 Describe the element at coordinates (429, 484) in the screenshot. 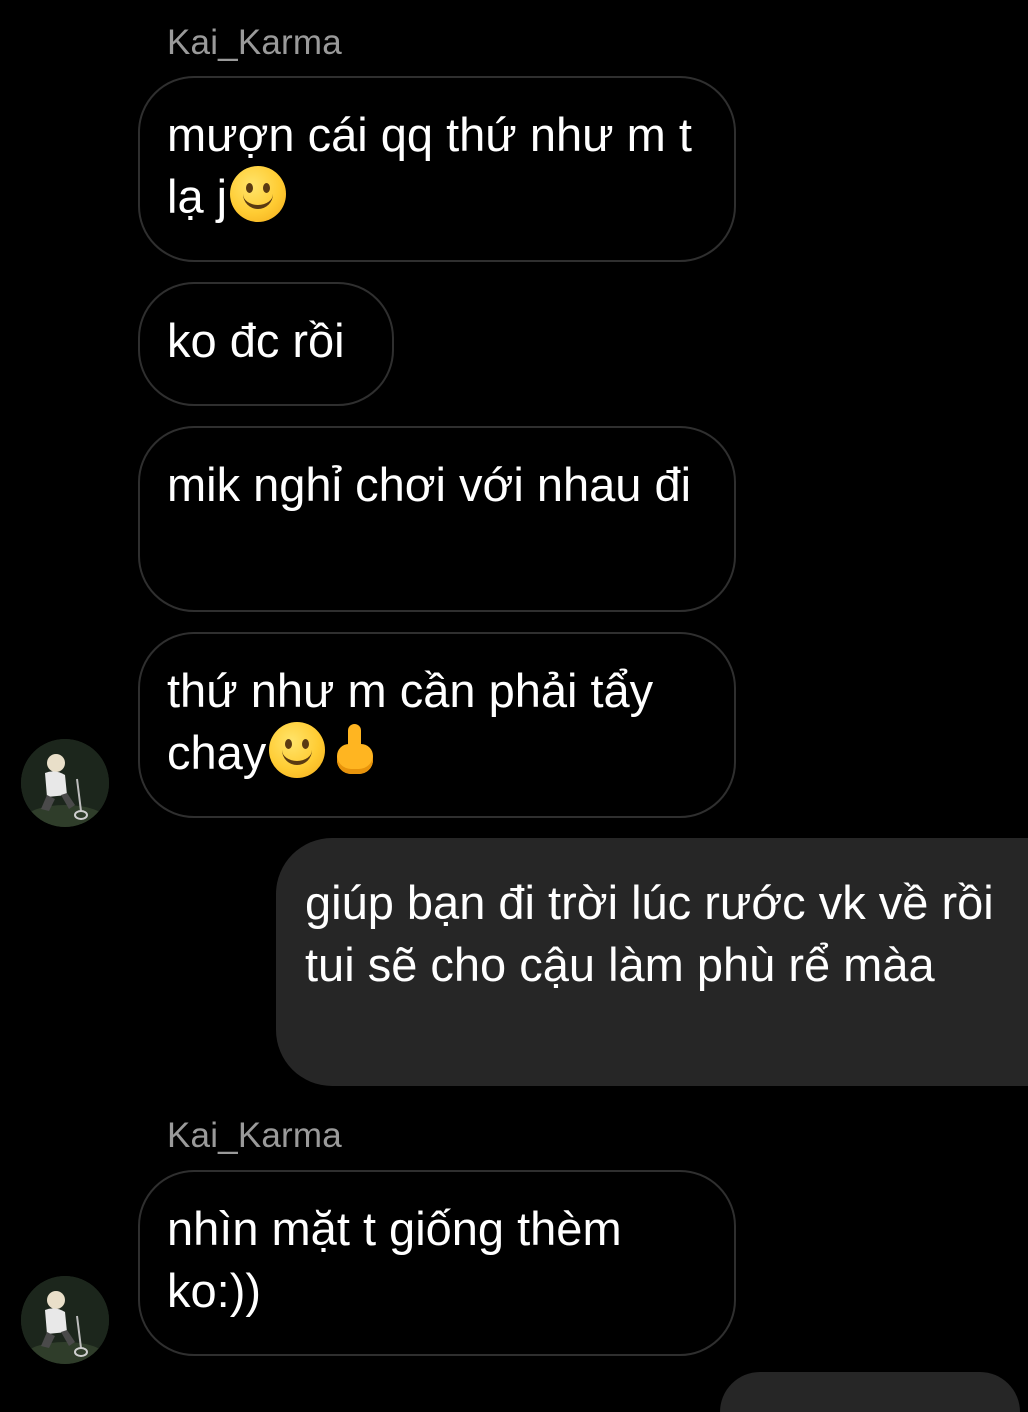

I see `message-text: mik nghỉ chơi với nhau đi` at that location.